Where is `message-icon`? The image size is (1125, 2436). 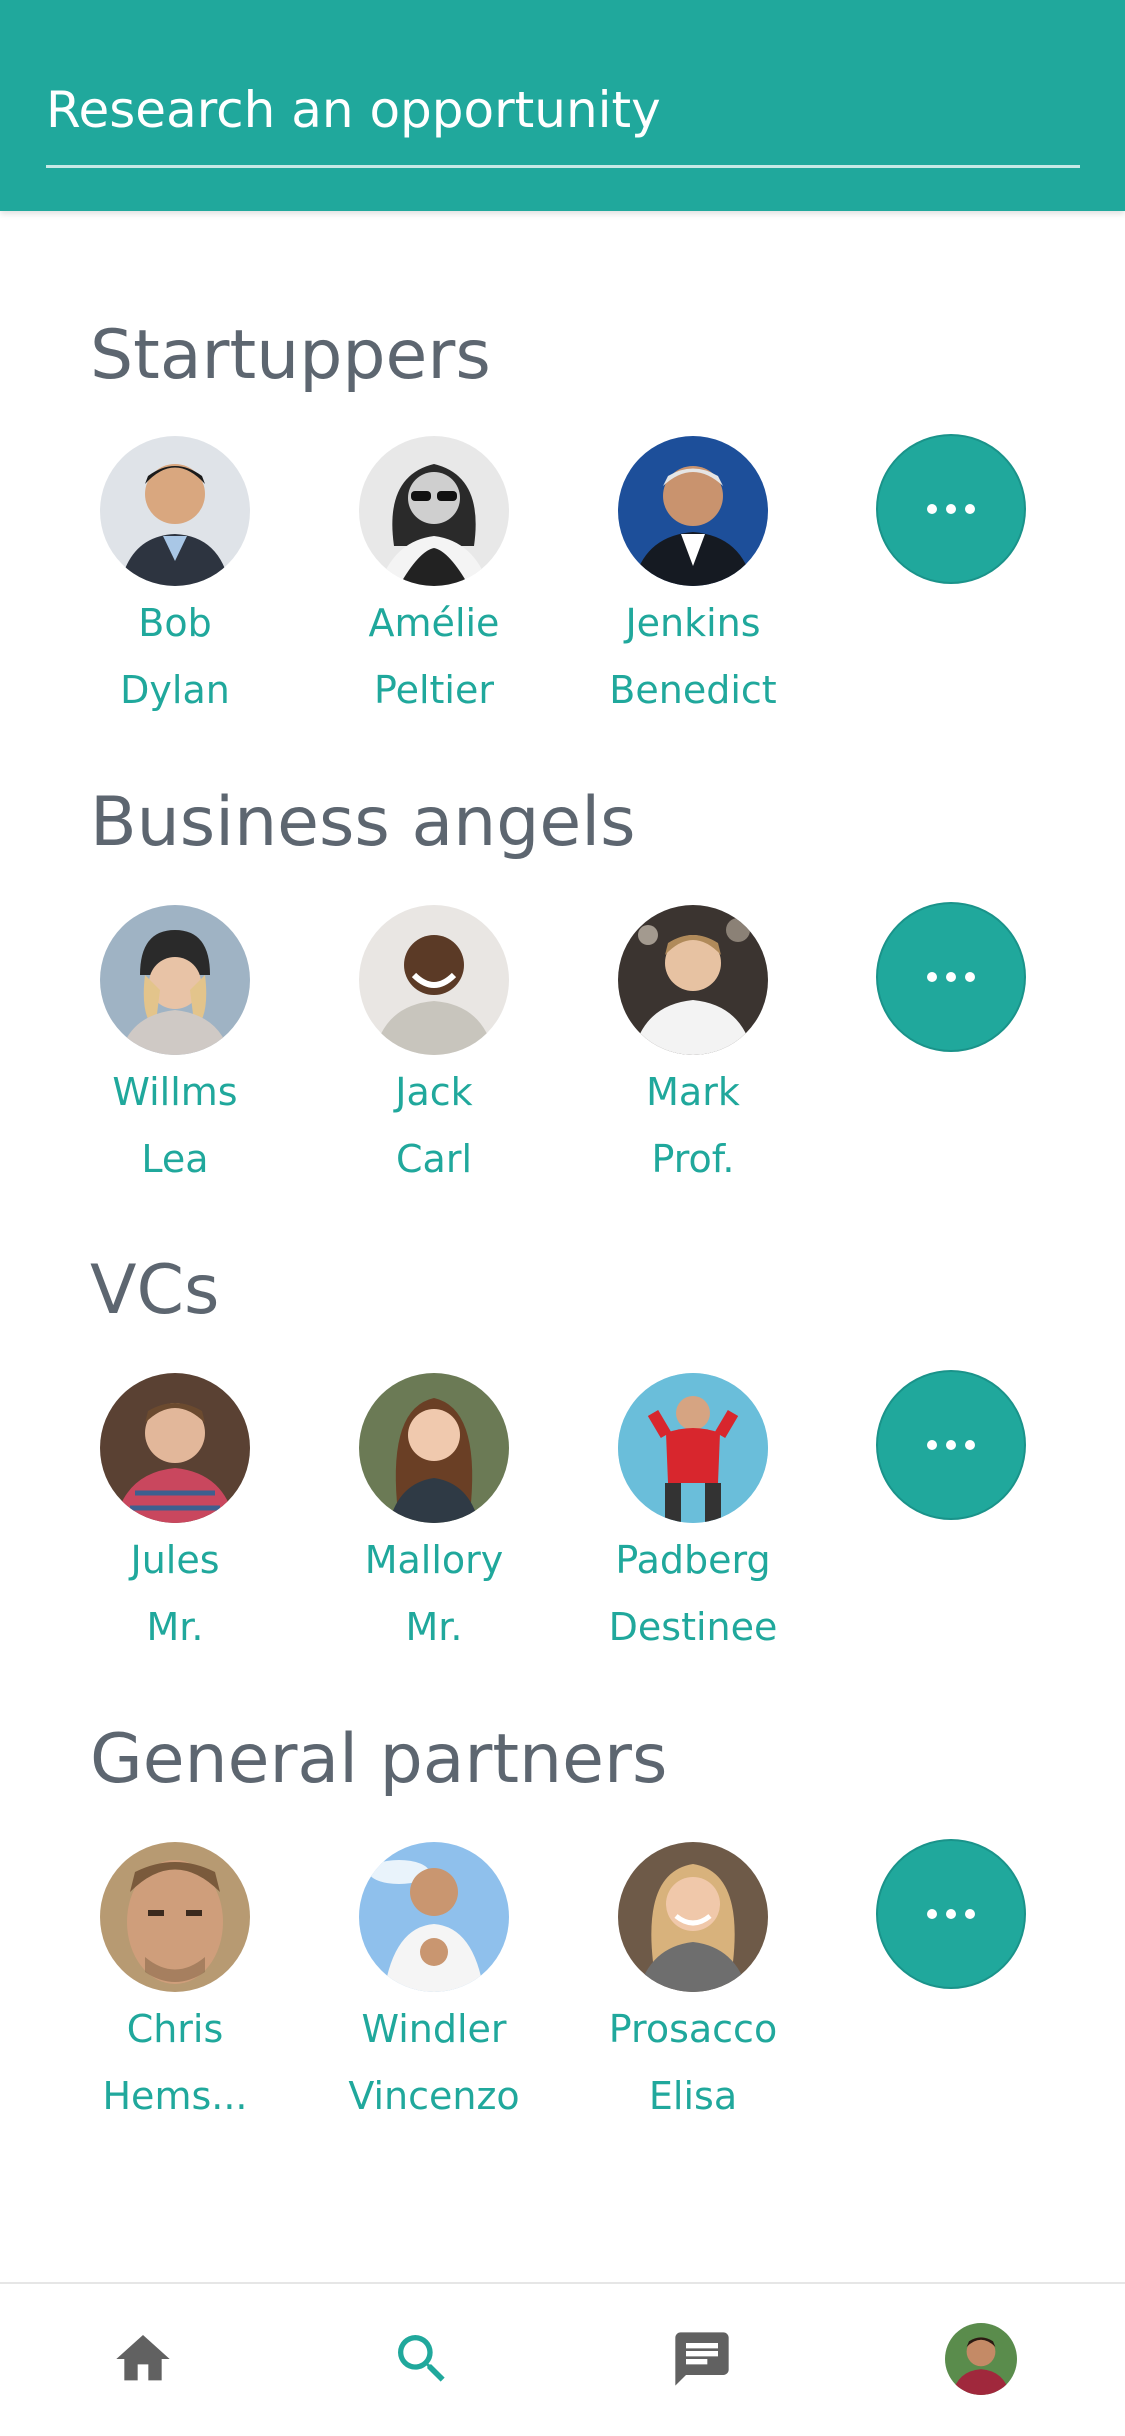 message-icon is located at coordinates (702, 2359).